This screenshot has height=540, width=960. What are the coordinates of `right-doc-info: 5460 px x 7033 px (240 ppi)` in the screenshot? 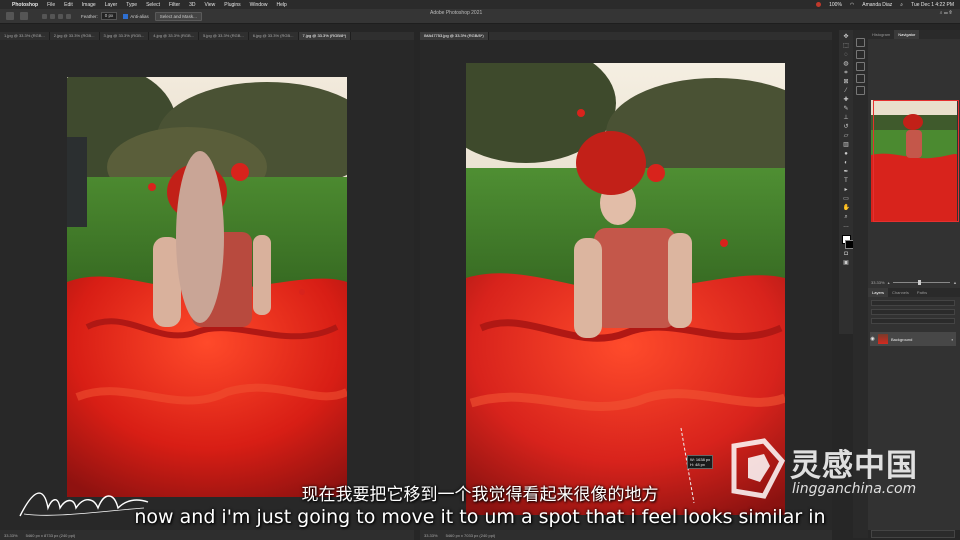 It's located at (471, 535).